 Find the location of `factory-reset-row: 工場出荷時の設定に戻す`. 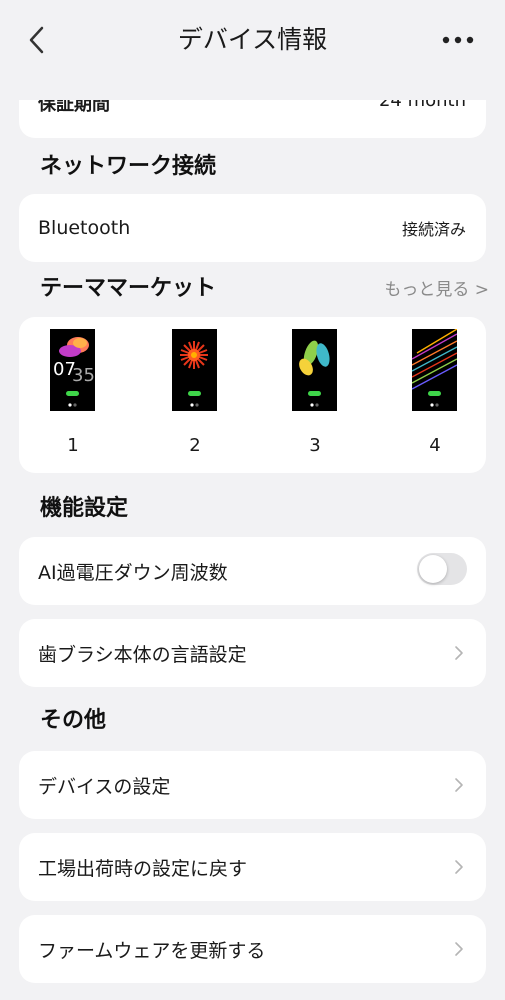

factory-reset-row: 工場出荷時の設定に戻す is located at coordinates (252, 867).